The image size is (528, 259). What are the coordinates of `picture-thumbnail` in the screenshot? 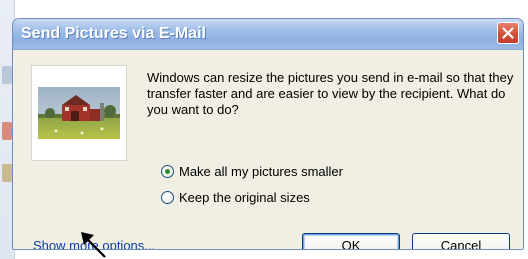 It's located at (79, 113).